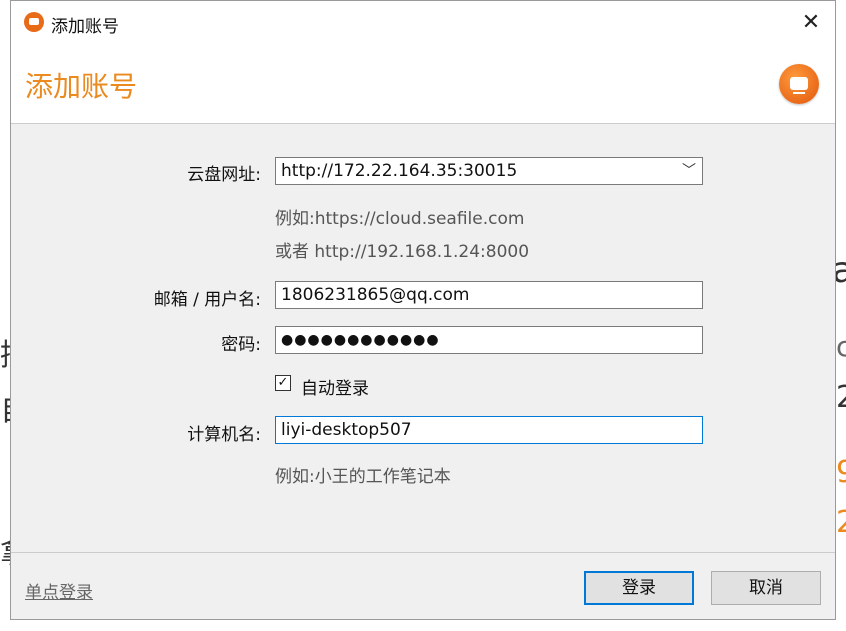 Image resolution: width=846 pixels, height=631 pixels. I want to click on background-fragment: c, so click(841, 346).